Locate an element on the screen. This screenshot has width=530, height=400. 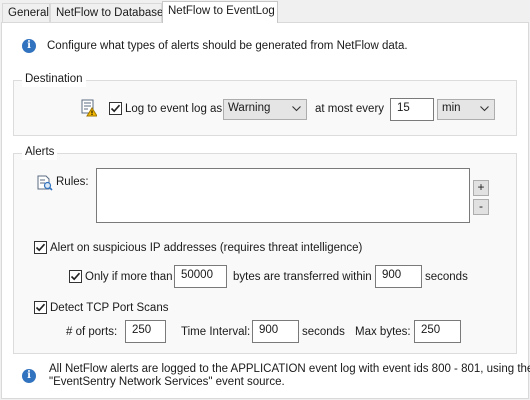
rules-document-icon is located at coordinates (45, 183).